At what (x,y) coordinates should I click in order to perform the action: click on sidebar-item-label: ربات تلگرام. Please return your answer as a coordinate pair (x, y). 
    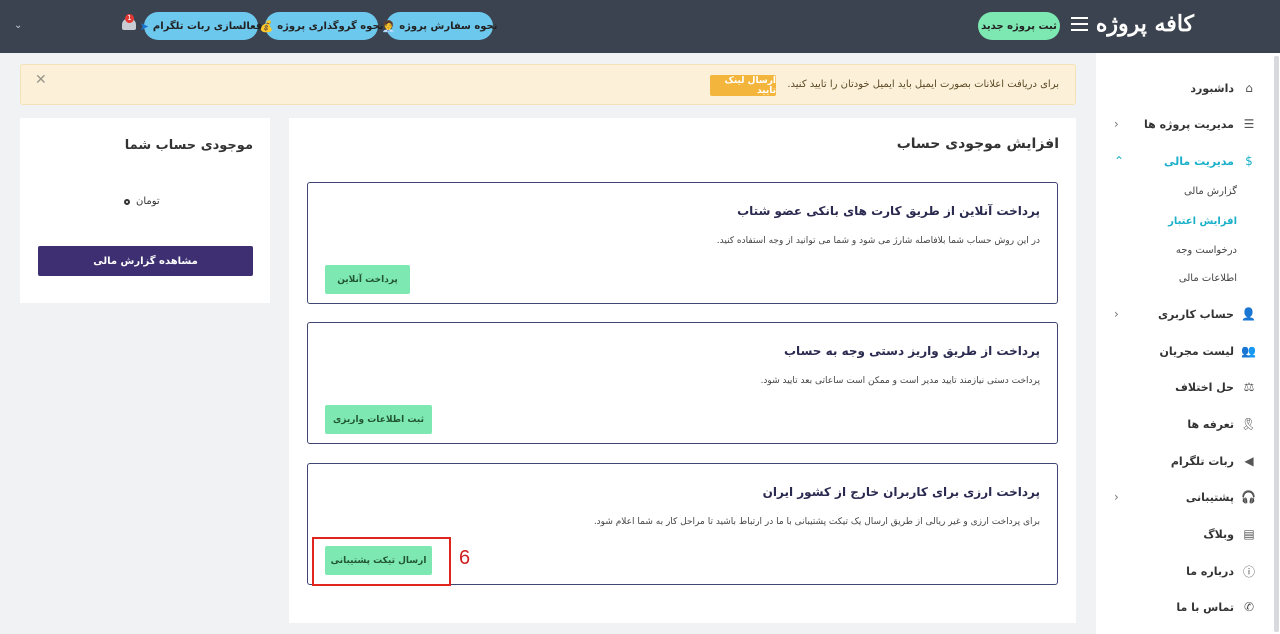
    Looking at the image, I should click on (1202, 461).